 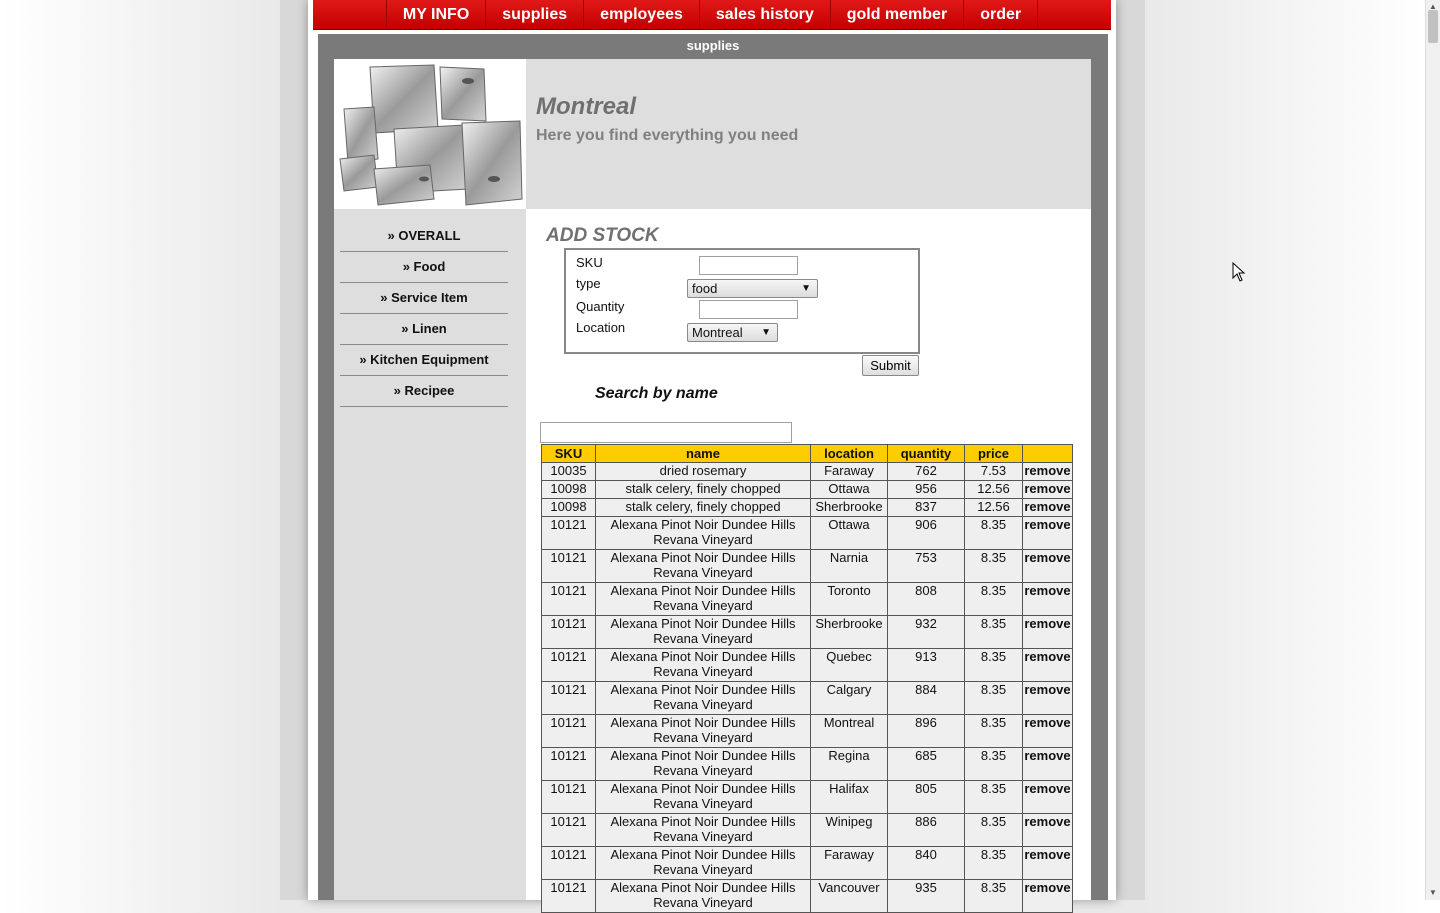 I want to click on location-select: Montreal ▼, so click(x=732, y=332).